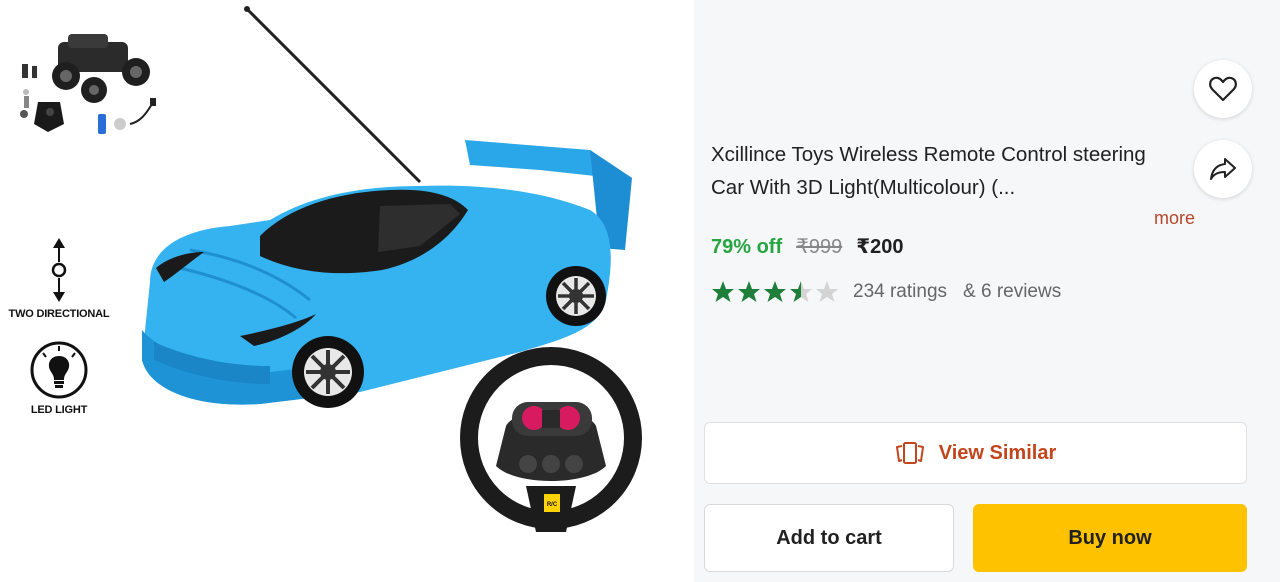 The height and width of the screenshot is (582, 1280). Describe the element at coordinates (551, 439) in the screenshot. I see `steering-remote-illustration: R/C` at that location.